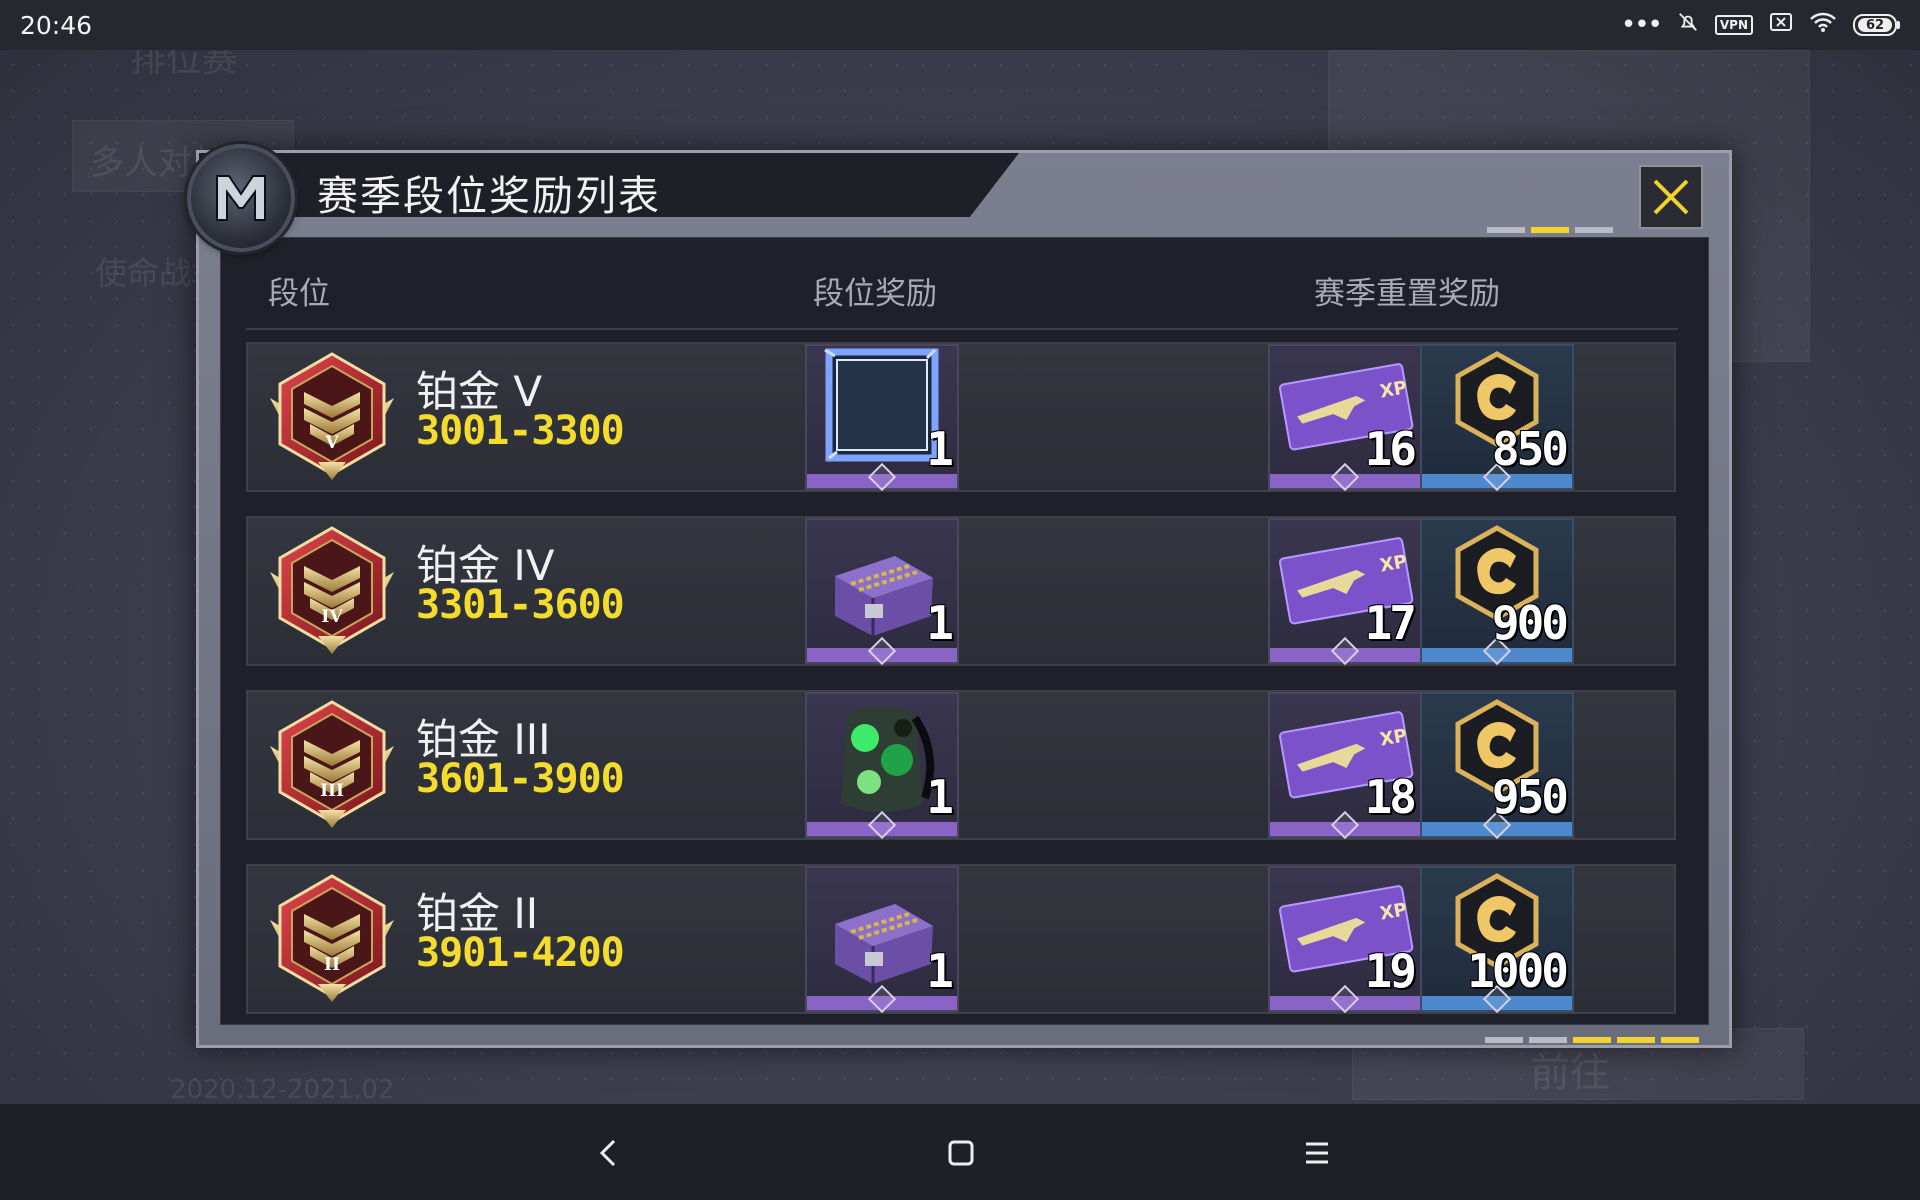 The width and height of the screenshot is (1920, 1200). I want to click on game-logo-icon, so click(241, 198).